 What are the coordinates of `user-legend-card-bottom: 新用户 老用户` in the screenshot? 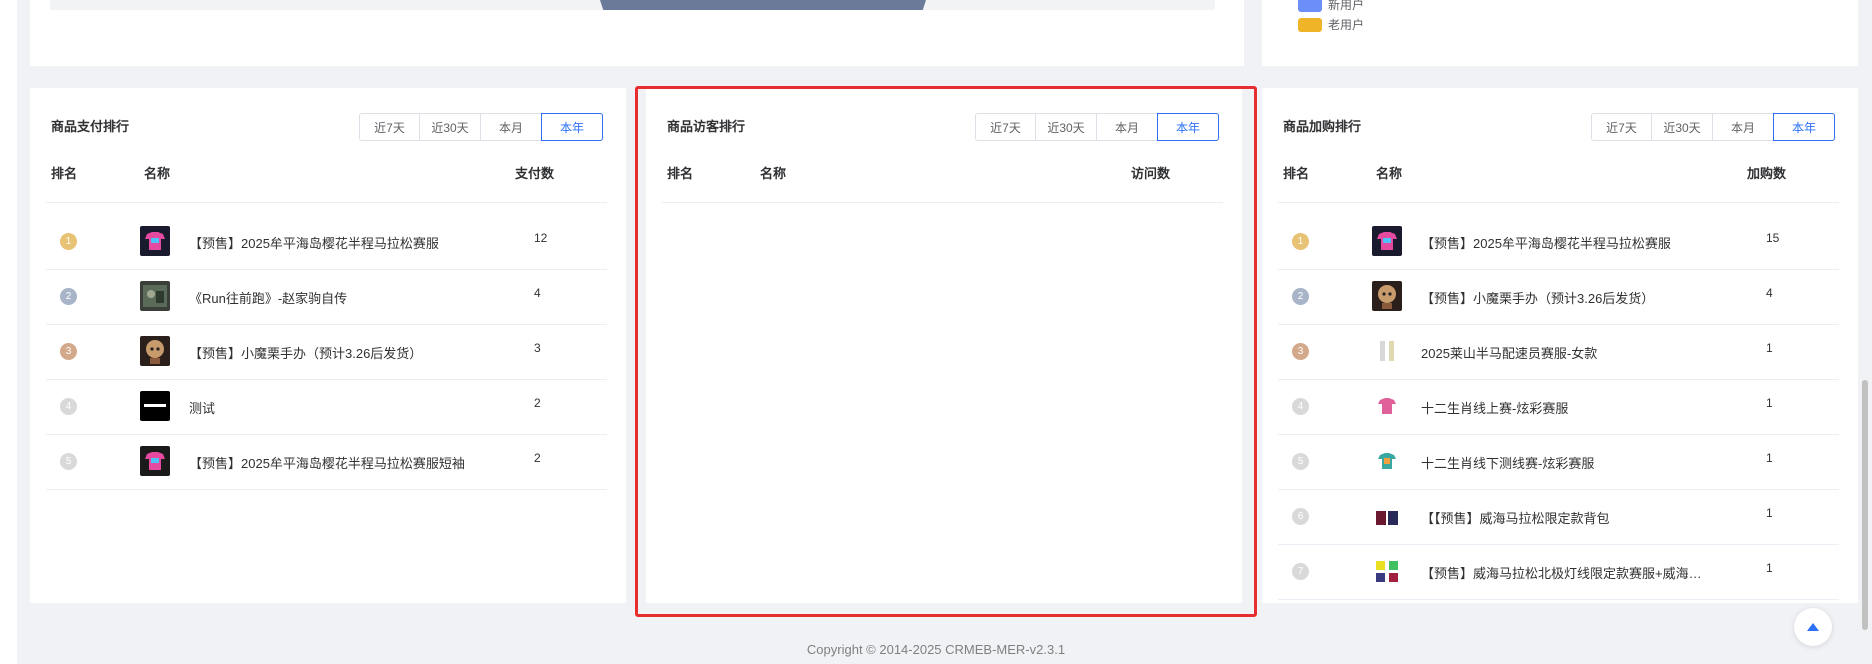 It's located at (1560, 33).